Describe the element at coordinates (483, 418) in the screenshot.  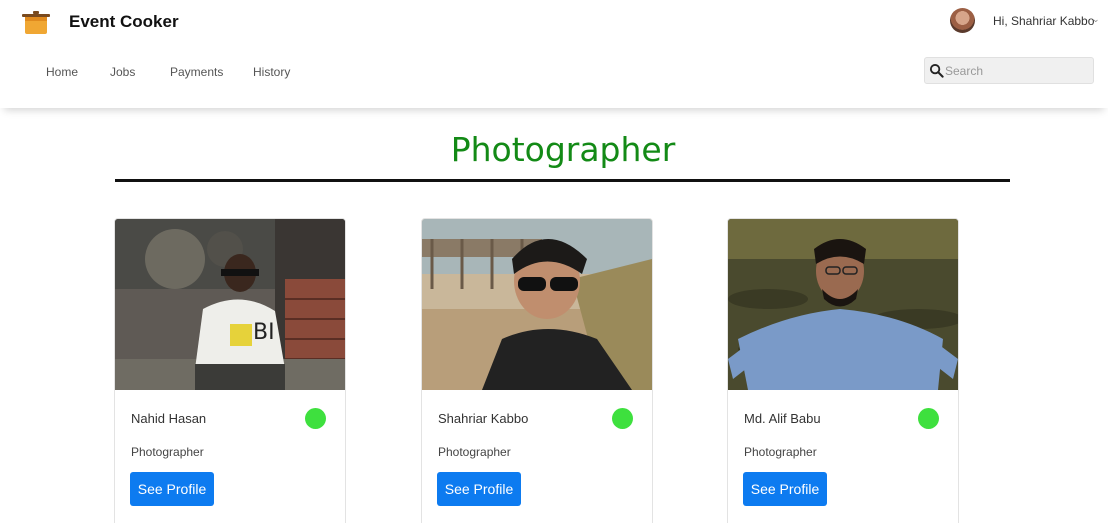
I see `card-name: Shahriar Kabbo` at that location.